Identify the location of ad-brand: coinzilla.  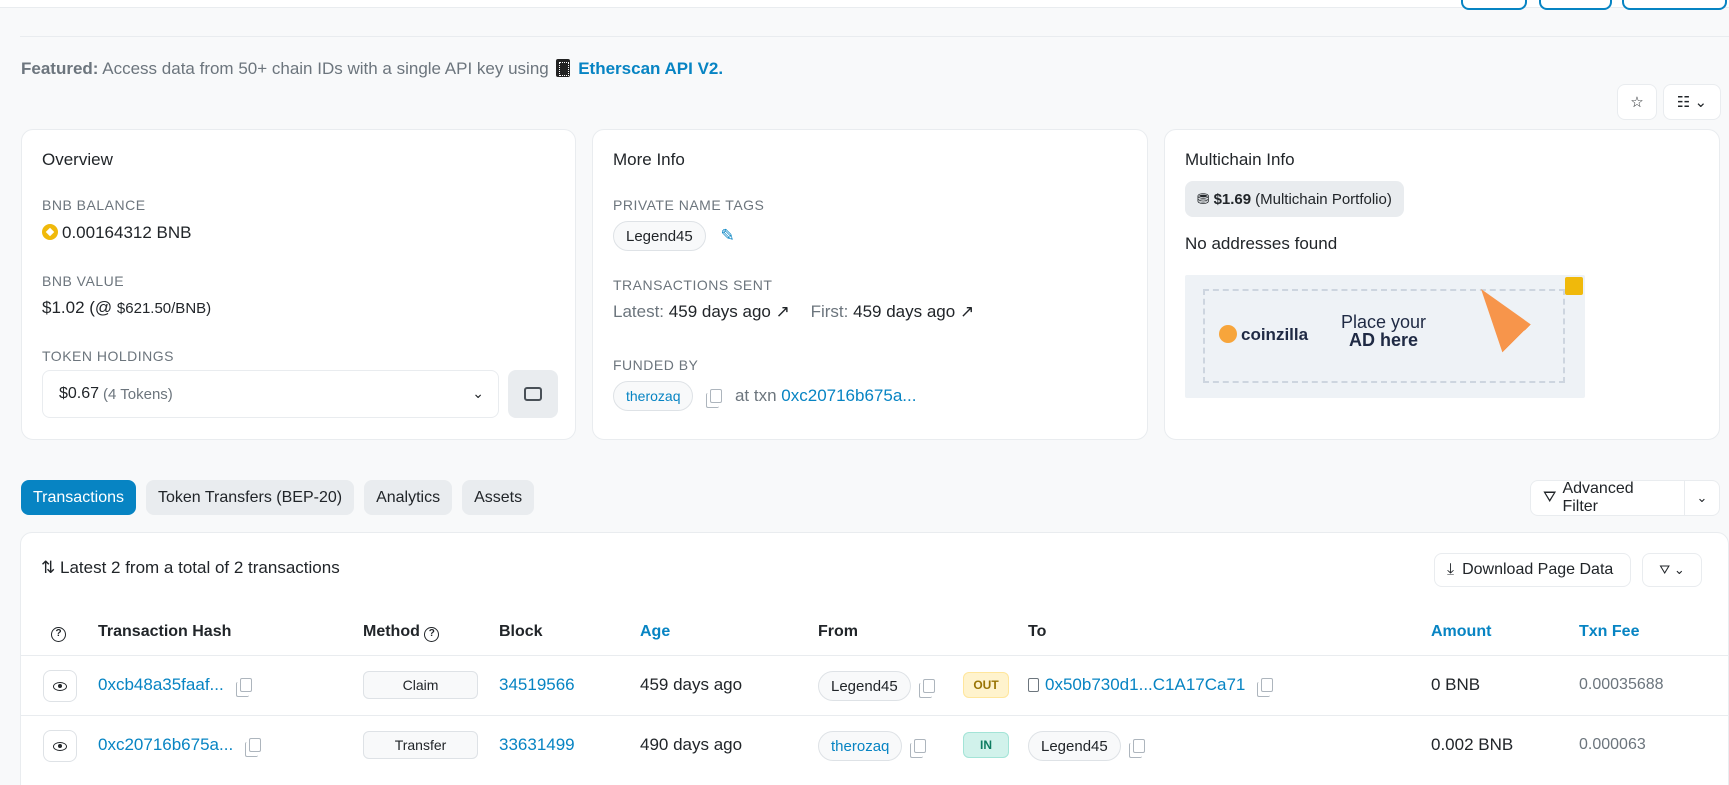
(1263, 335).